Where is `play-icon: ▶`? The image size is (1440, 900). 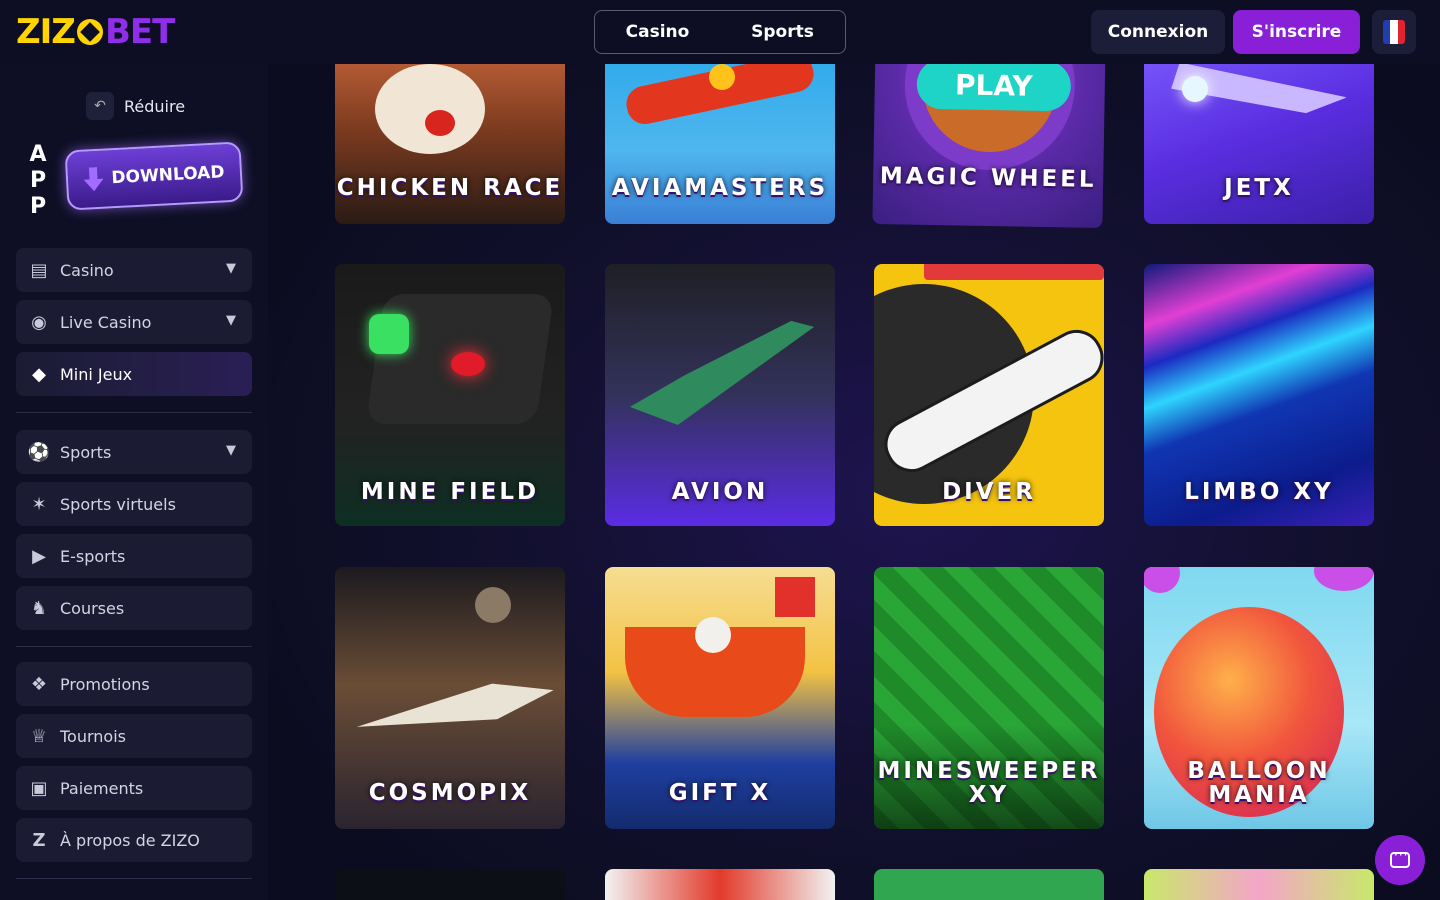
play-icon: ▶ is located at coordinates (39, 556).